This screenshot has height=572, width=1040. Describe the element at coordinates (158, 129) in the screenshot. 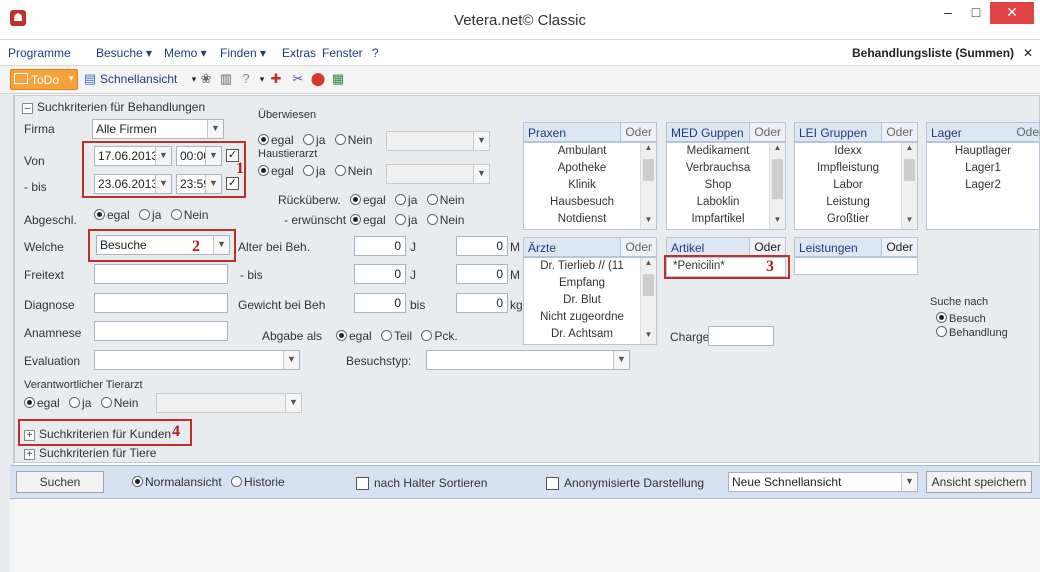

I see `firma-select: Alle Firmen ▼` at that location.